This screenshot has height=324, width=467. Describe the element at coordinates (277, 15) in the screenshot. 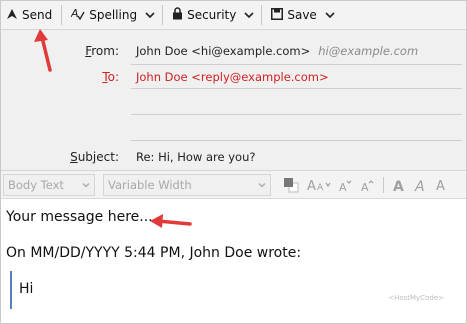

I see `save-icon` at that location.